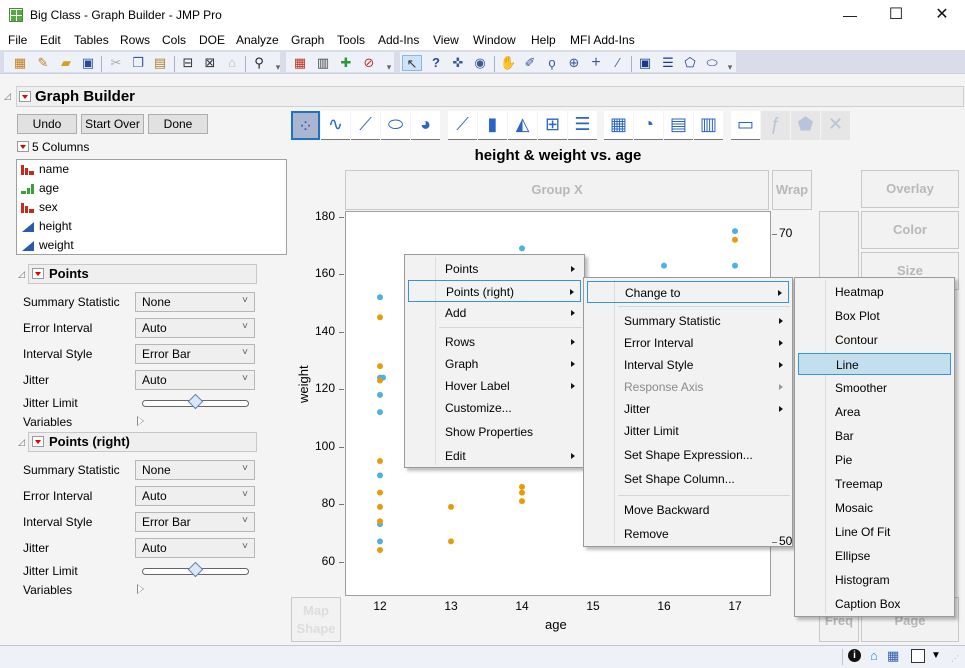  What do you see at coordinates (395, 125) in the screenshot?
I see `ellipse-element-icon: ⬭` at bounding box center [395, 125].